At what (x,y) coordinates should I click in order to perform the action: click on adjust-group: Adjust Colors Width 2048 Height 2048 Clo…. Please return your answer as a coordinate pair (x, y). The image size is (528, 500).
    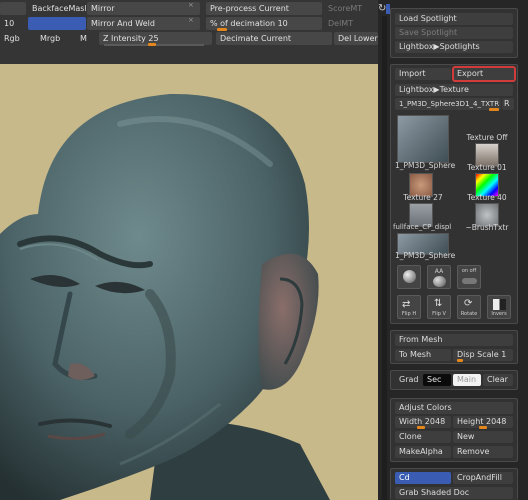
    Looking at the image, I should click on (454, 430).